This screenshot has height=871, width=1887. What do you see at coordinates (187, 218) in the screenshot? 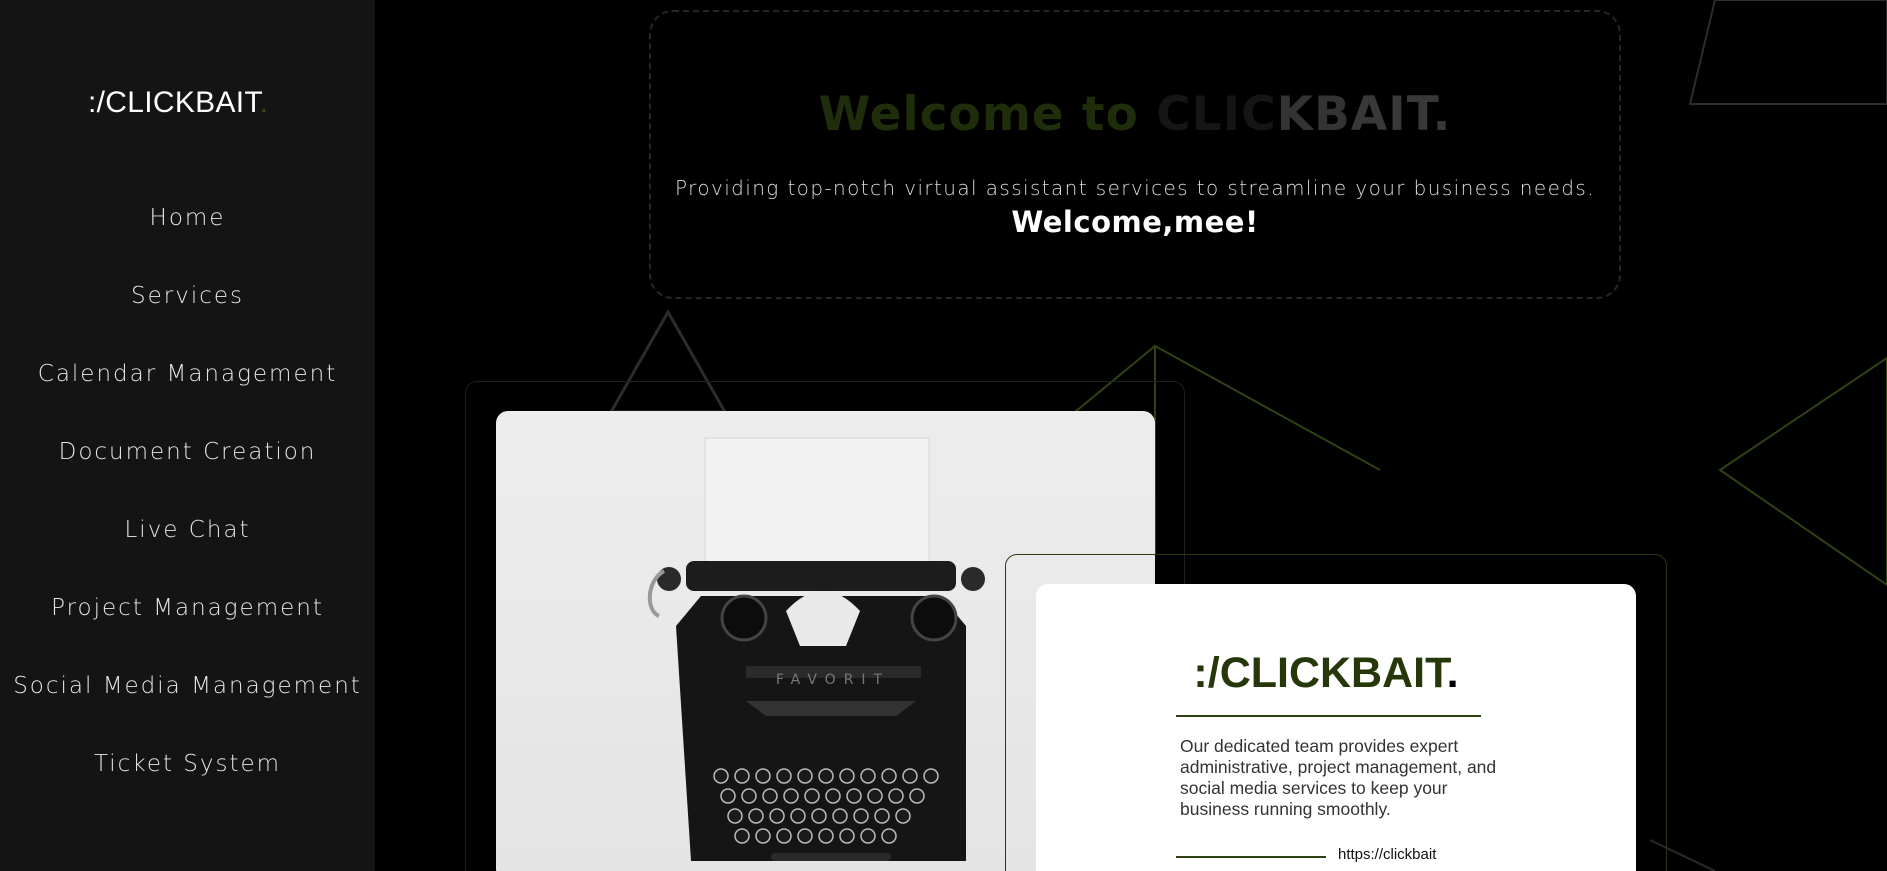
I see `nav-item-home: Home` at bounding box center [187, 218].